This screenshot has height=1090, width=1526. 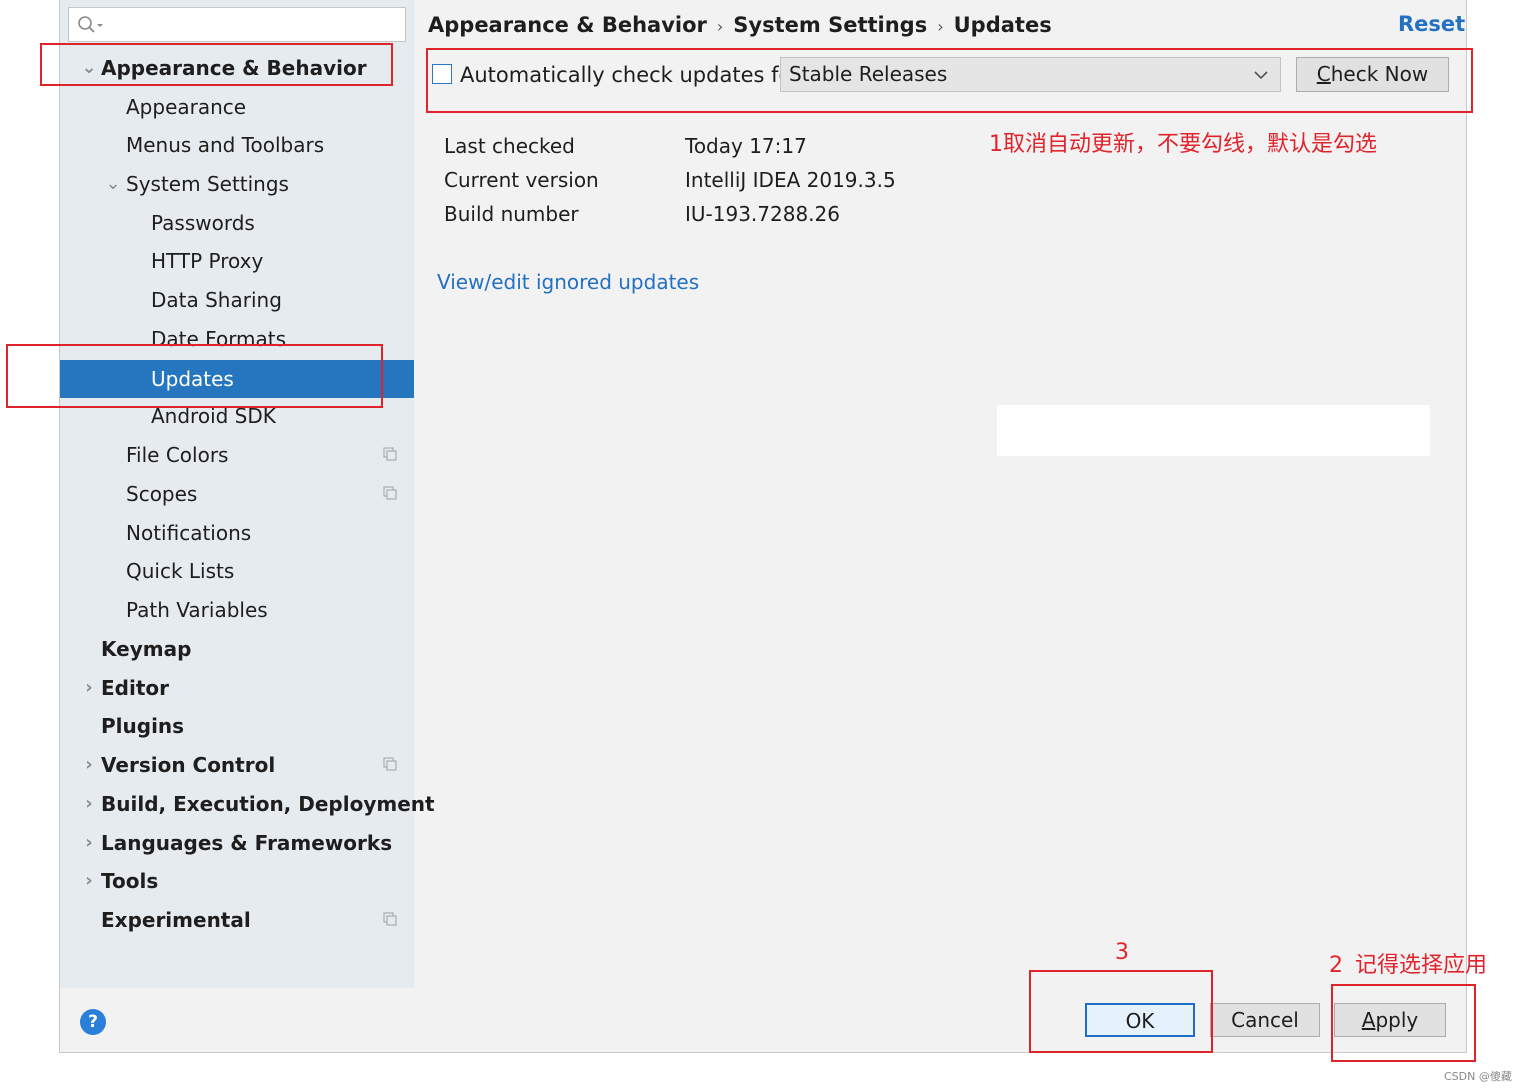 I want to click on breadcrumb-item: System Settings, so click(x=830, y=25).